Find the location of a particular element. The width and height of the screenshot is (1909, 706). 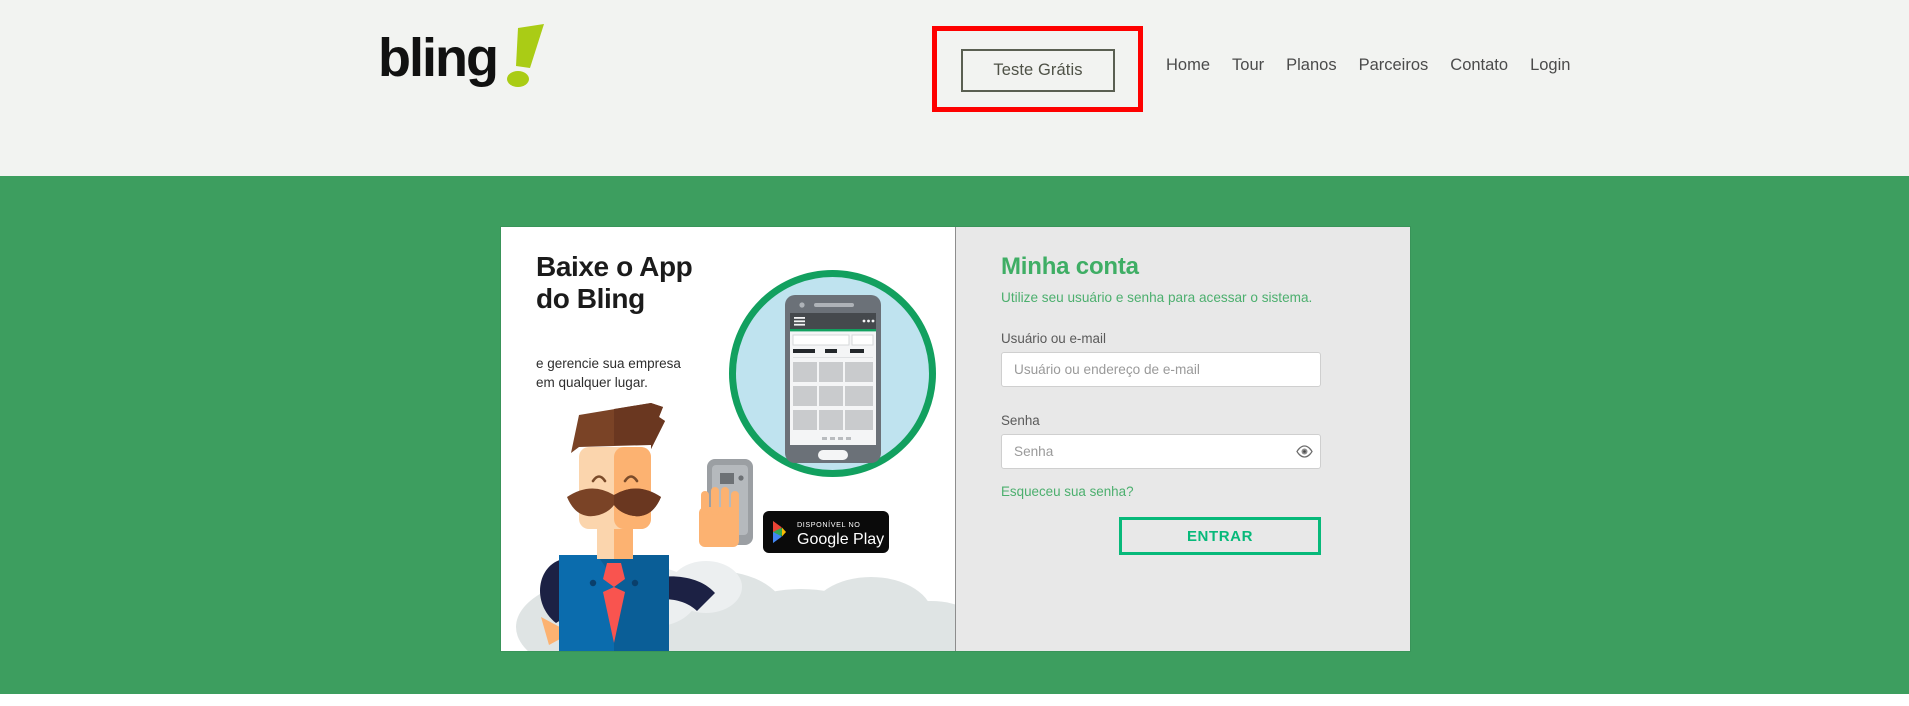

promo-title-line1: Baixe o App is located at coordinates (614, 266).